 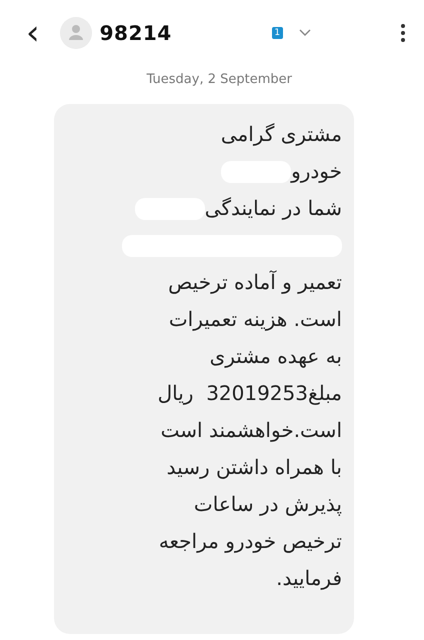 What do you see at coordinates (316, 170) in the screenshot?
I see `message-line: خودرو` at bounding box center [316, 170].